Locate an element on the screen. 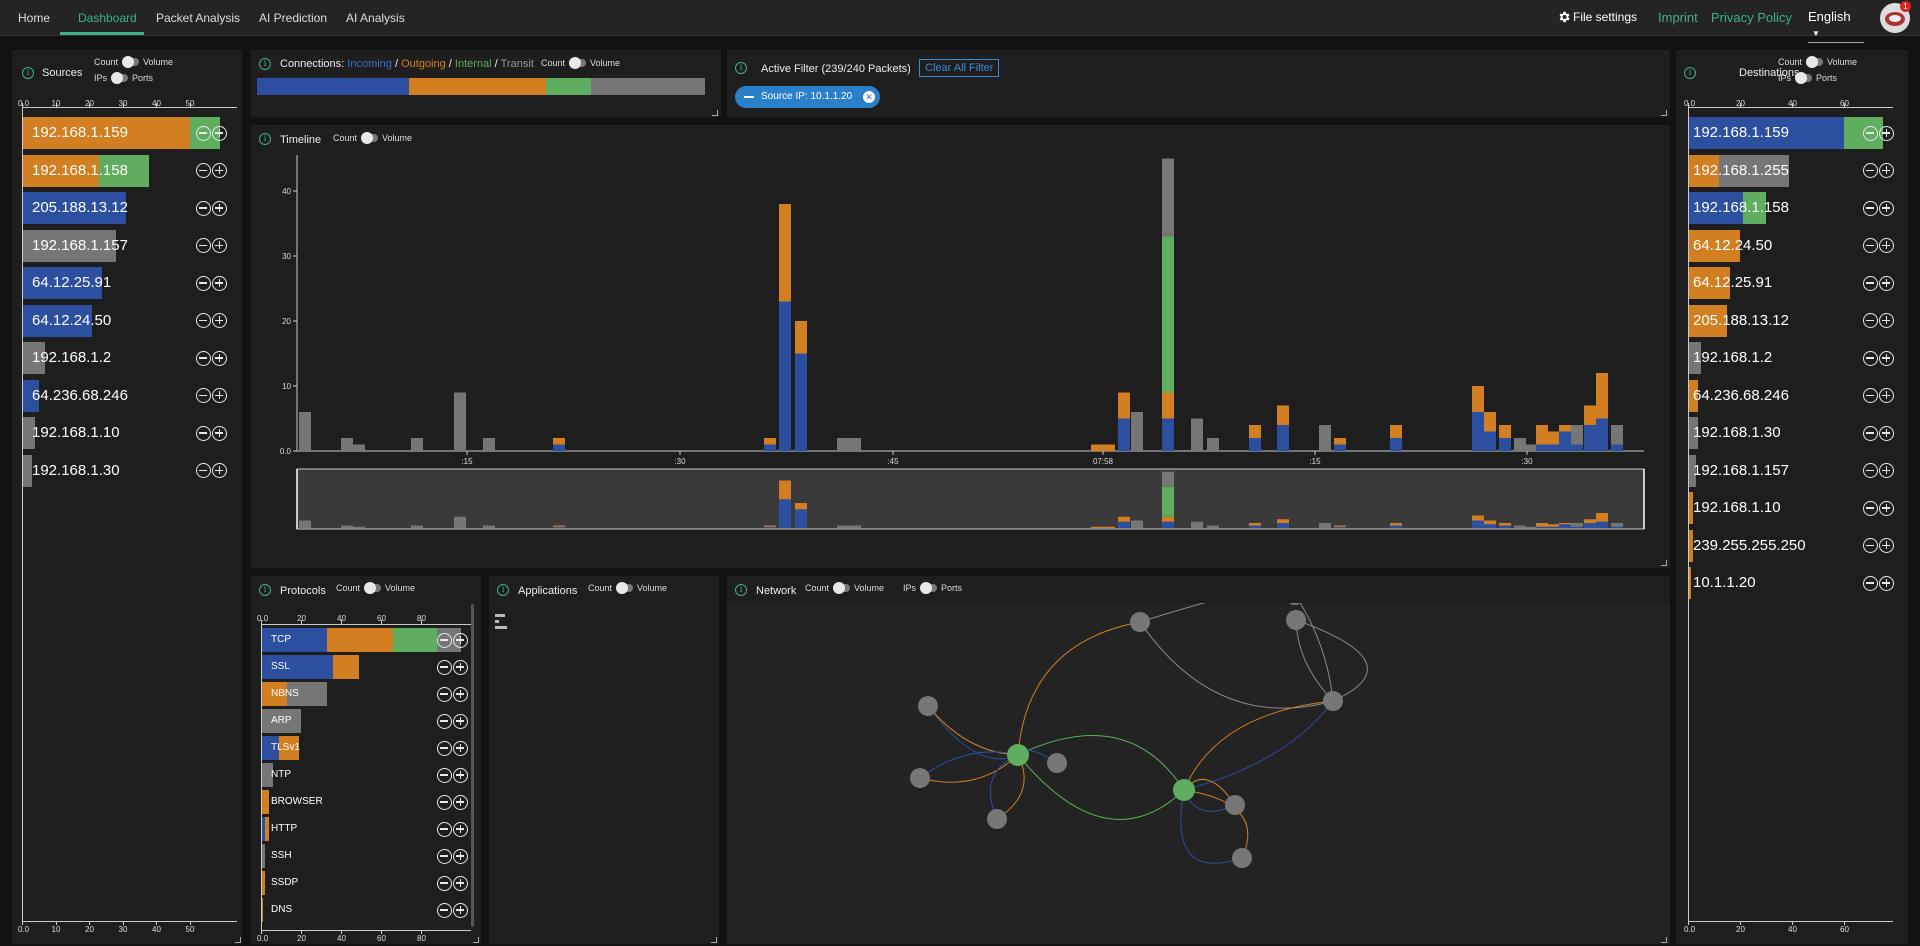 This screenshot has height=946, width=1920. protocol-row: NTP is located at coordinates (366, 775).